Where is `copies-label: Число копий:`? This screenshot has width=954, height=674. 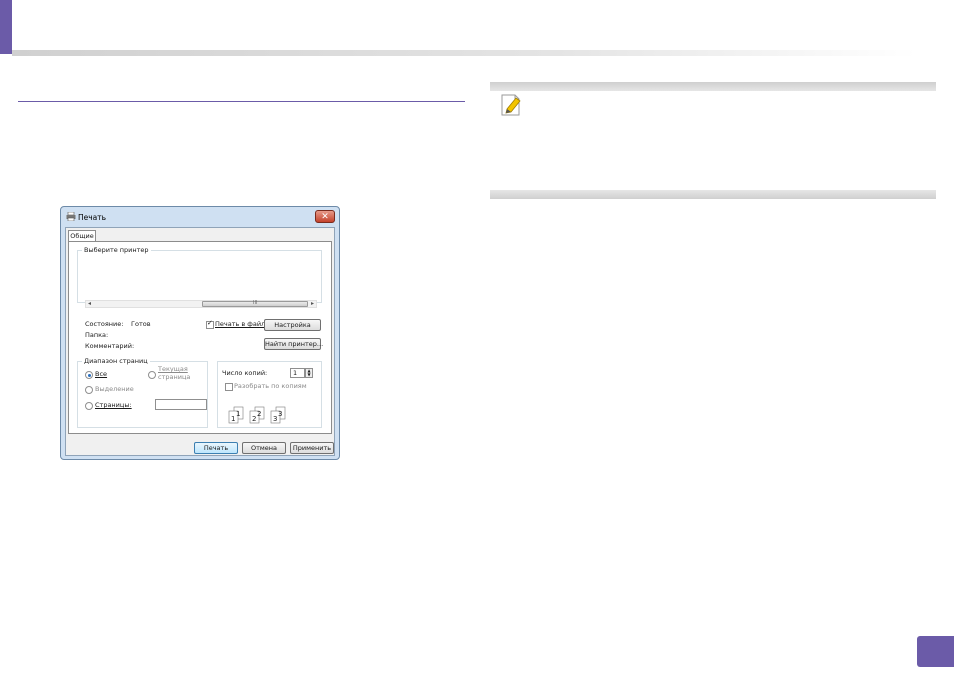 copies-label: Число копий: is located at coordinates (245, 373).